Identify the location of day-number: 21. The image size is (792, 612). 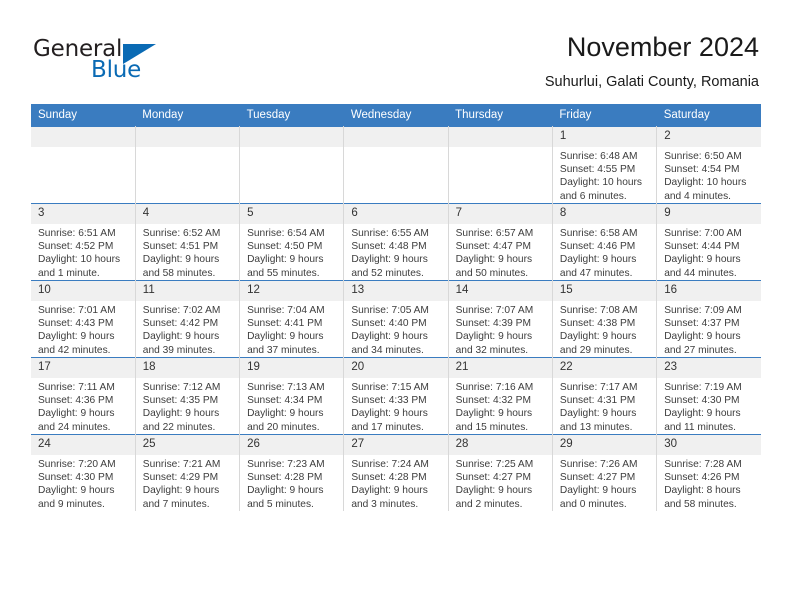
(500, 368).